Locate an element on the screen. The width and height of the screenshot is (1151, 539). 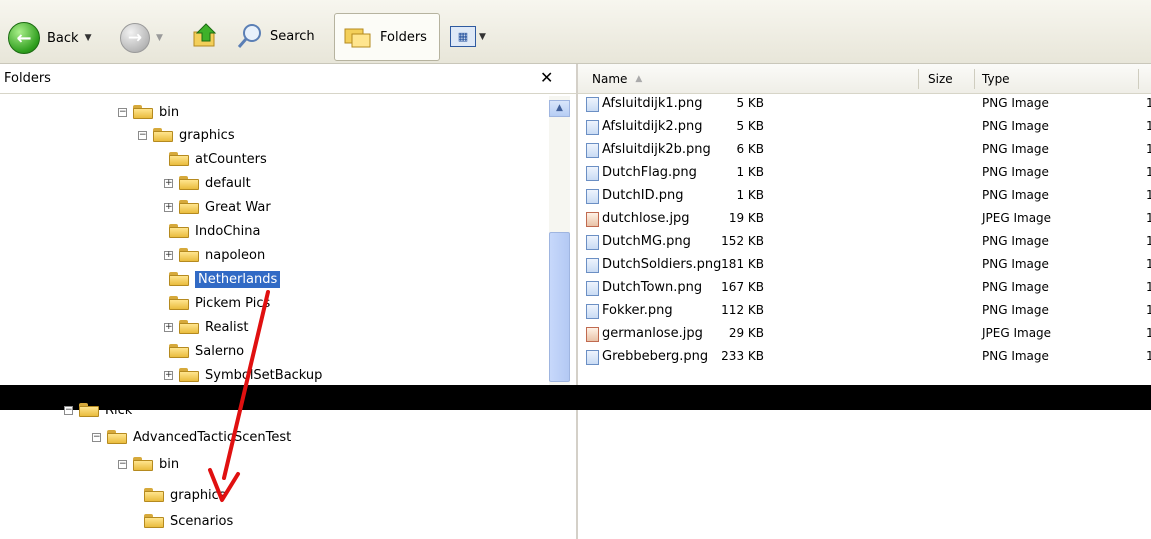
tree-item: graphics is located at coordinates (185, 495).